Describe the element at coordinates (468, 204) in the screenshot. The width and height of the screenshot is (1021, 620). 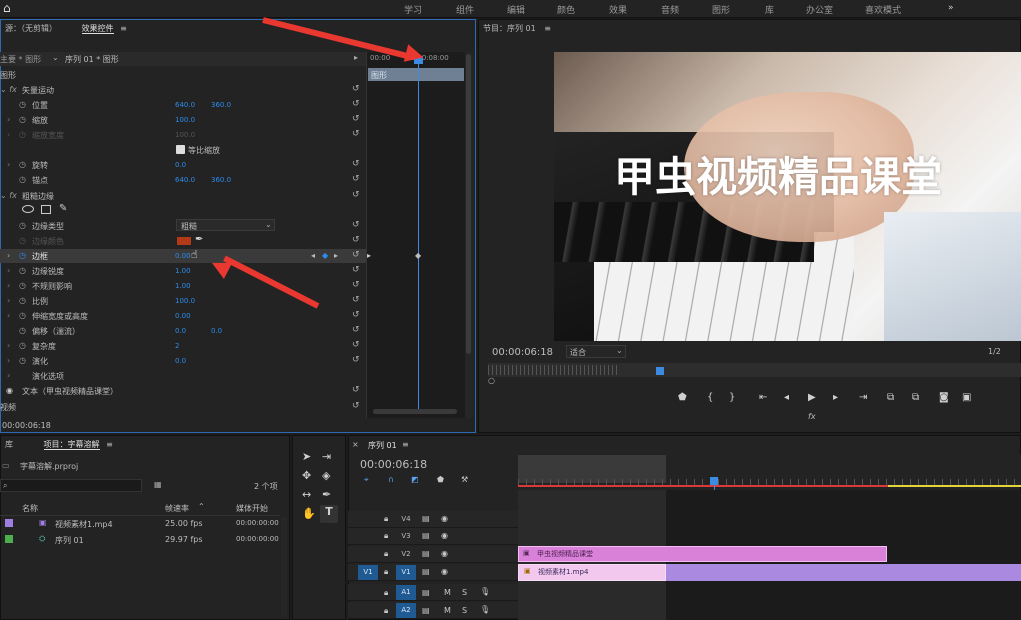
I see `scrollbar-thumb` at that location.